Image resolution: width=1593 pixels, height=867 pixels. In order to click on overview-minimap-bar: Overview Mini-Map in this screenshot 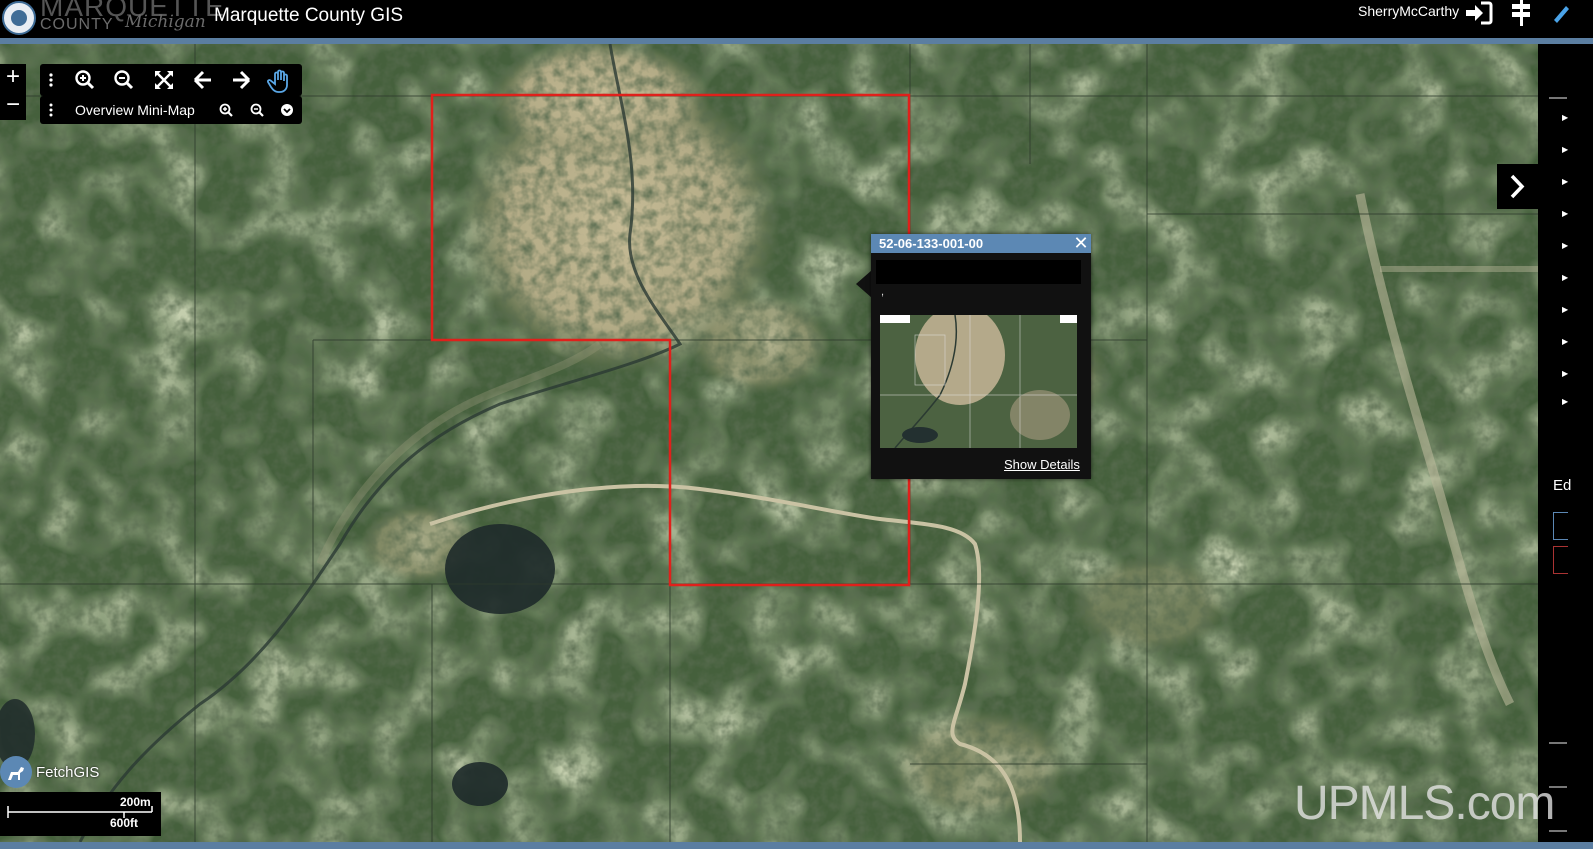, I will do `click(171, 110)`.